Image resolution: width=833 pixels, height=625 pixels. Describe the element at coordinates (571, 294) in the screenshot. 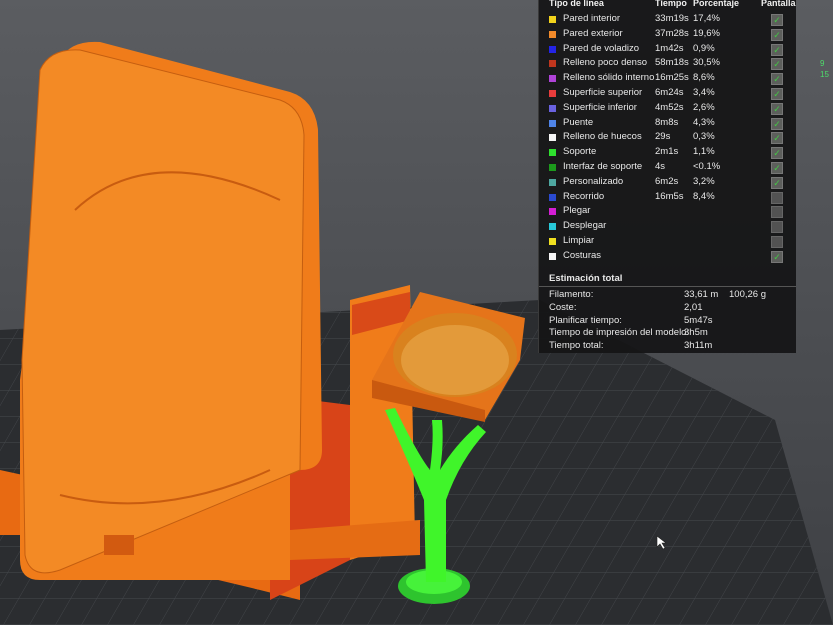

I see `estimate-key: Filamento:` at that location.